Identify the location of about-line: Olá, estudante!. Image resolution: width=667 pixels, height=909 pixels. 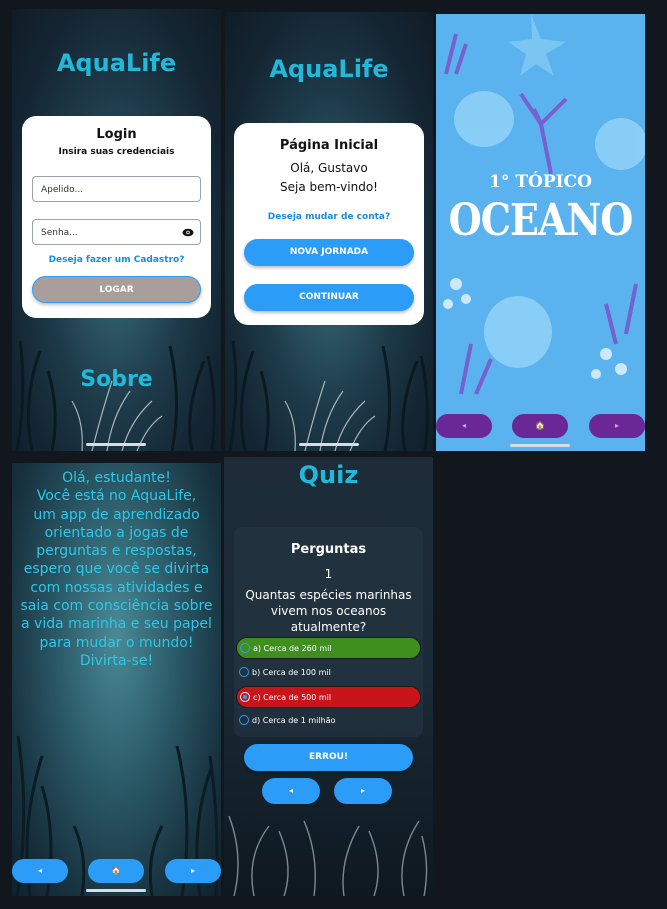
(116, 478).